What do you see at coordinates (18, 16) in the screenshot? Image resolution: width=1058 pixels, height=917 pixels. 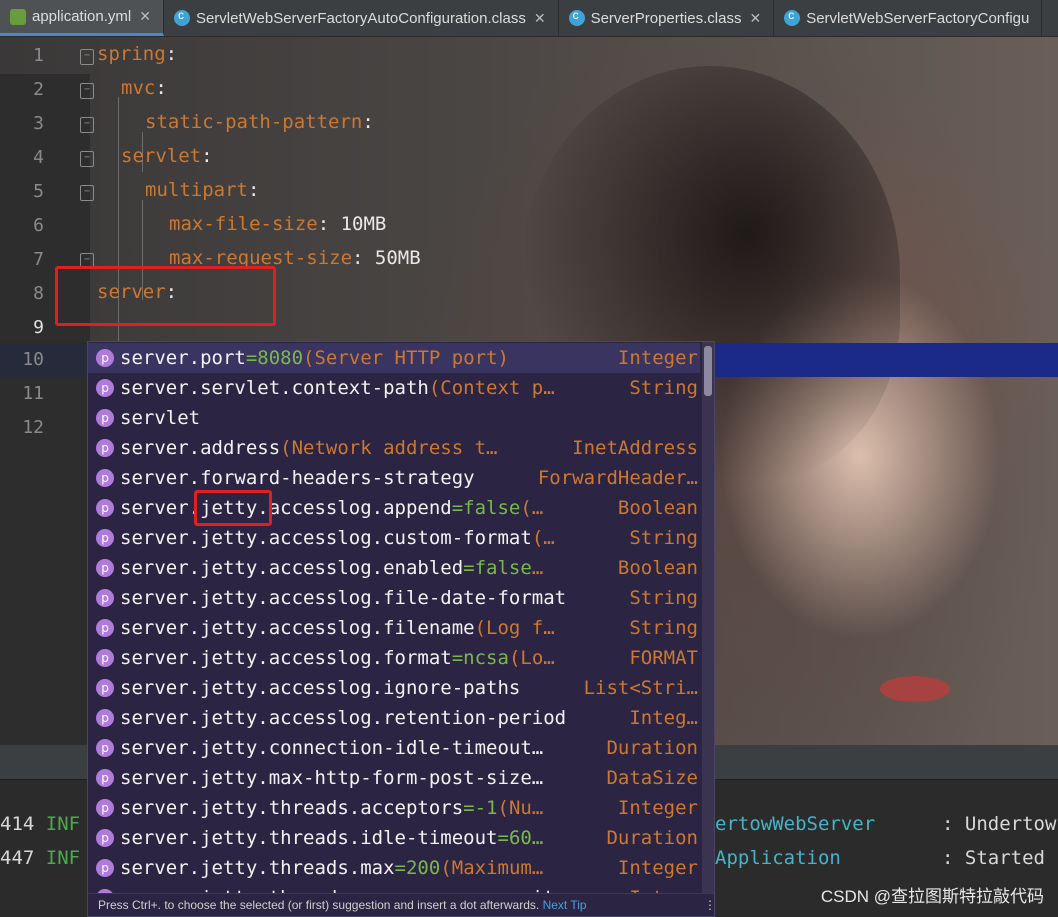 I see `yaml-file-icon` at bounding box center [18, 16].